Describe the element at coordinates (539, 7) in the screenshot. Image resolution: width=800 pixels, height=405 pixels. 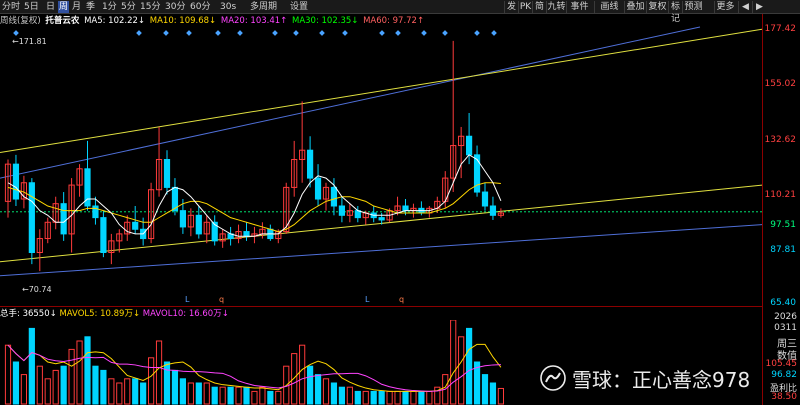
I see `simple-button: 简` at that location.